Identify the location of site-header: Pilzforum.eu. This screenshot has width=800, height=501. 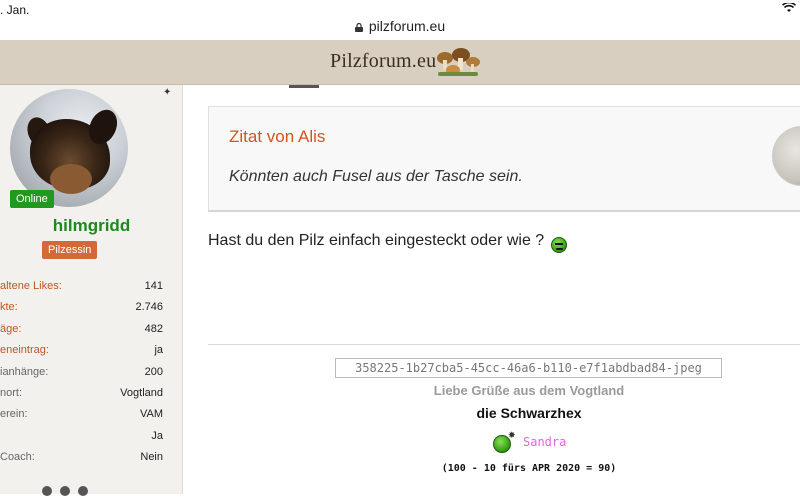
(400, 62).